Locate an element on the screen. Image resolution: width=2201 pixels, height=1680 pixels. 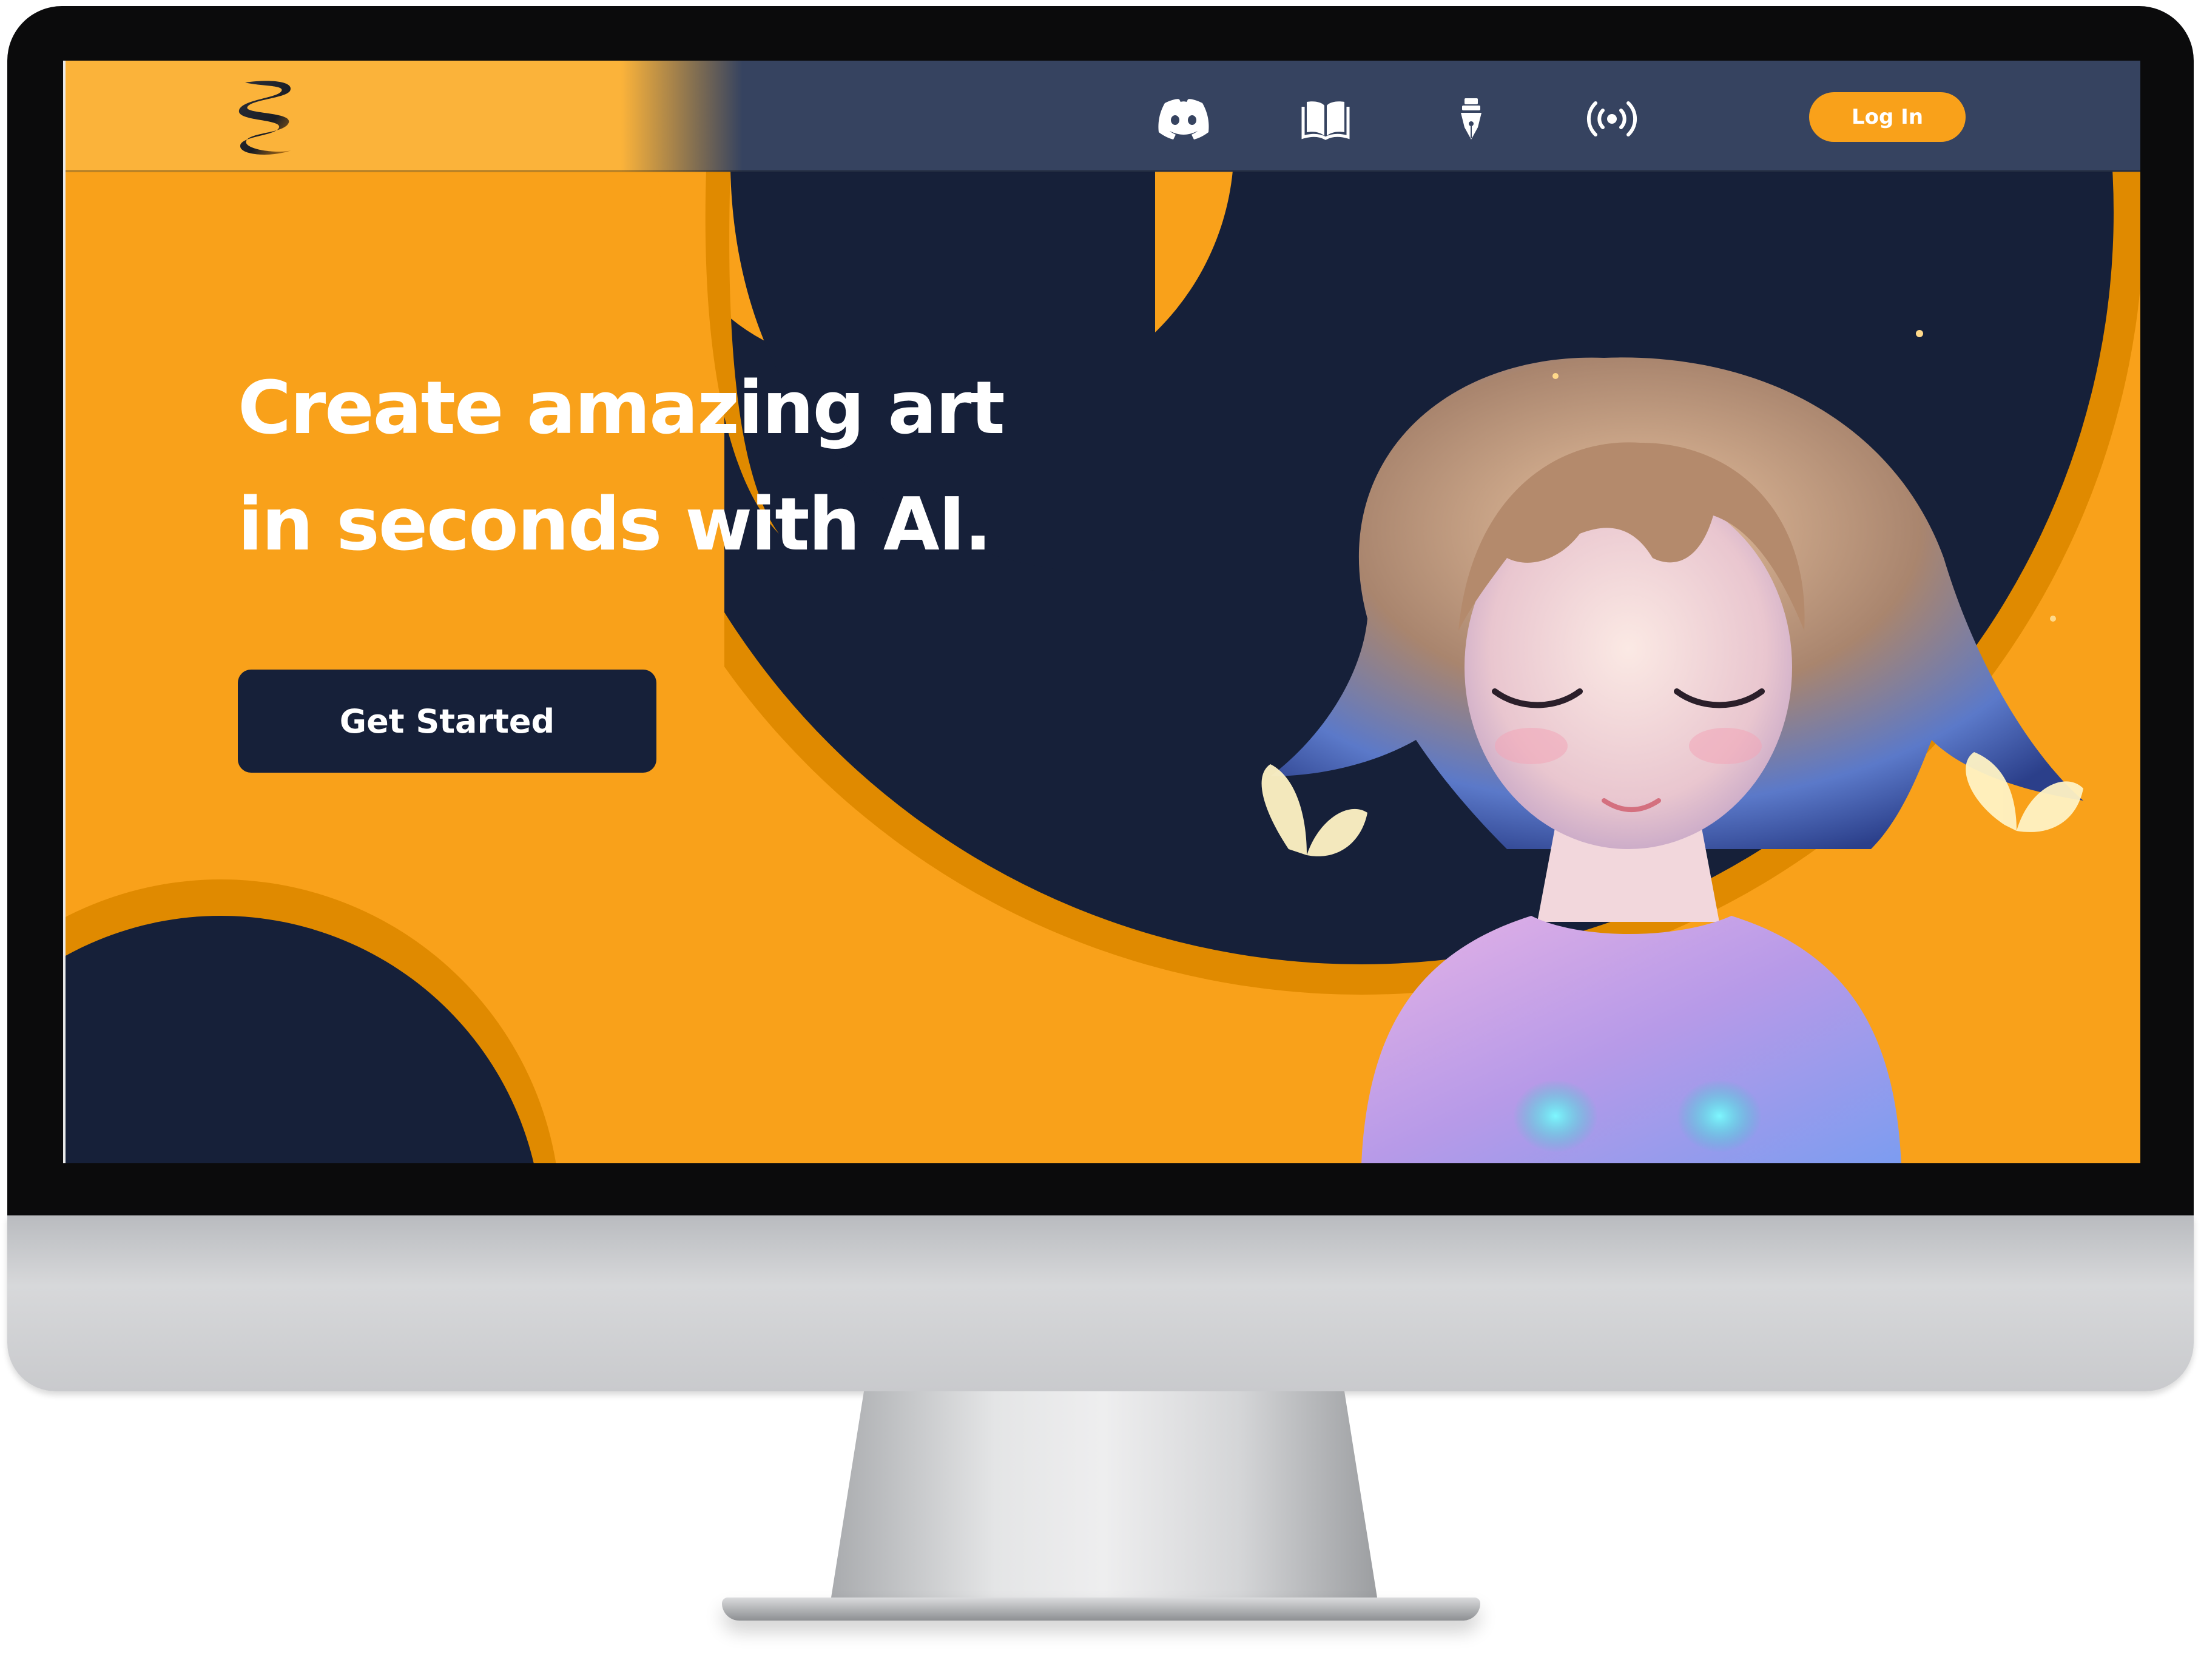
pen-nib-icon is located at coordinates (1471, 119).